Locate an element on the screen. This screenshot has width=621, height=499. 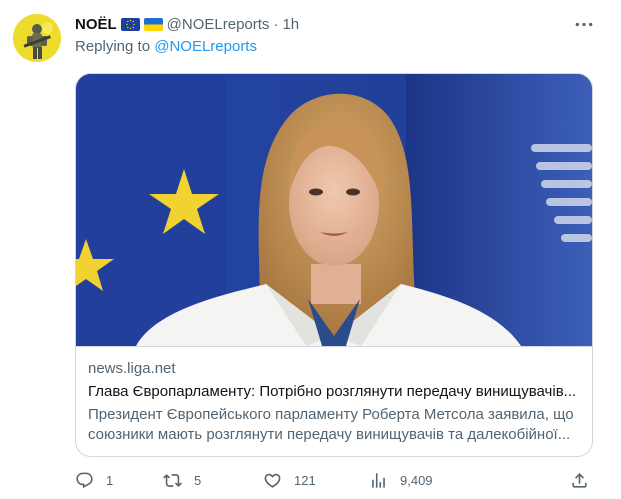
ukraine-flag-icon is located at coordinates (153, 24).